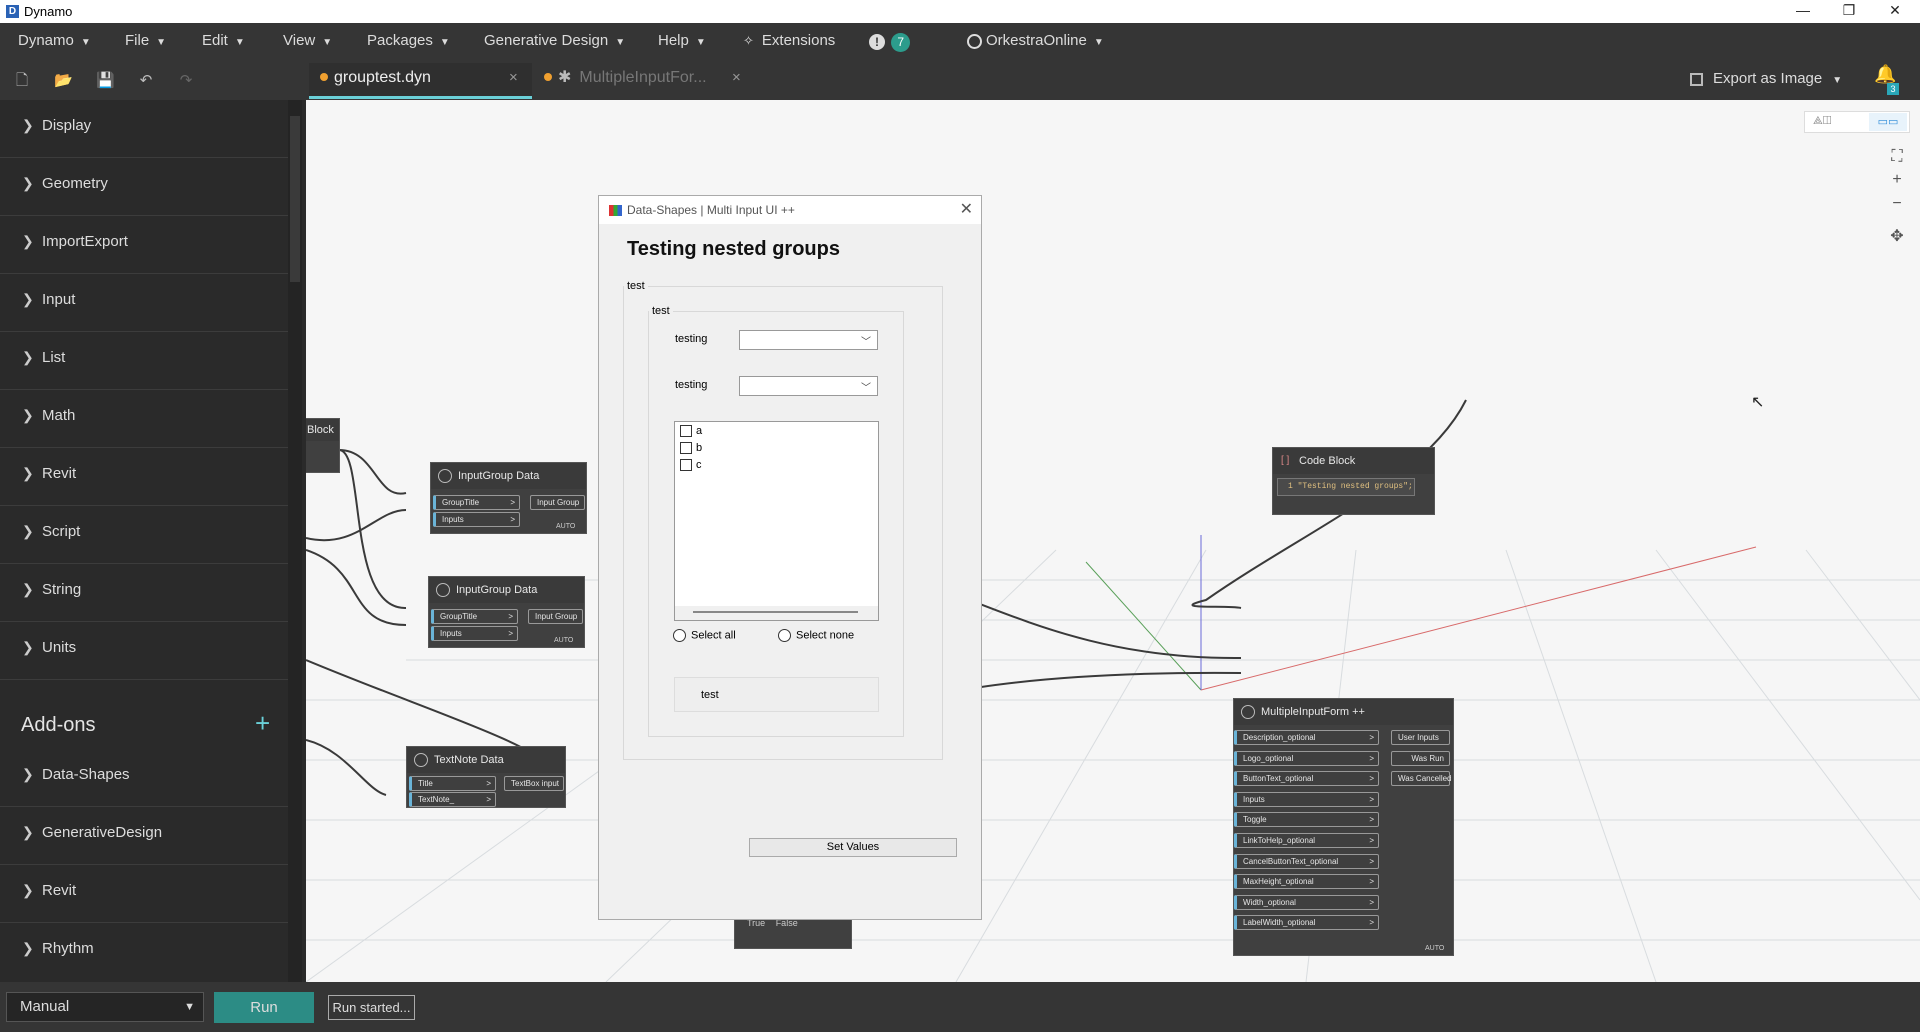 Image resolution: width=1920 pixels, height=1032 pixels. What do you see at coordinates (144, 361) in the screenshot?
I see `library-category: ❯ List` at bounding box center [144, 361].